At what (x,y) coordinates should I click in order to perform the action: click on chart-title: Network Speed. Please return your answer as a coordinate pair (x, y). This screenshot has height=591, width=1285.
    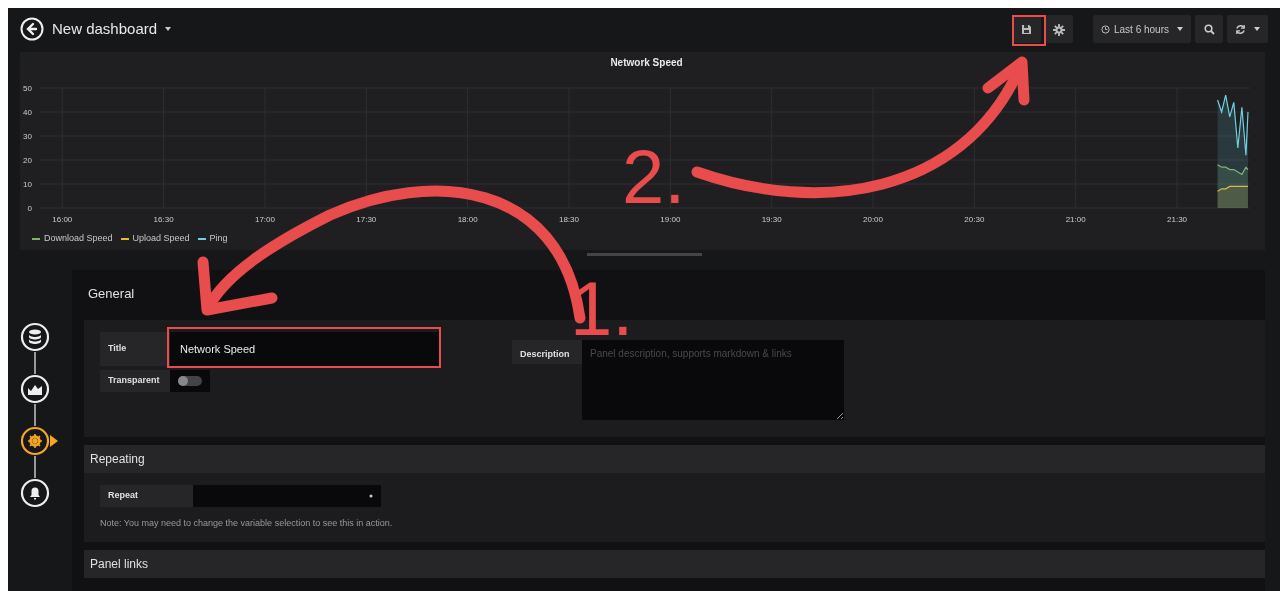
    Looking at the image, I should click on (646, 62).